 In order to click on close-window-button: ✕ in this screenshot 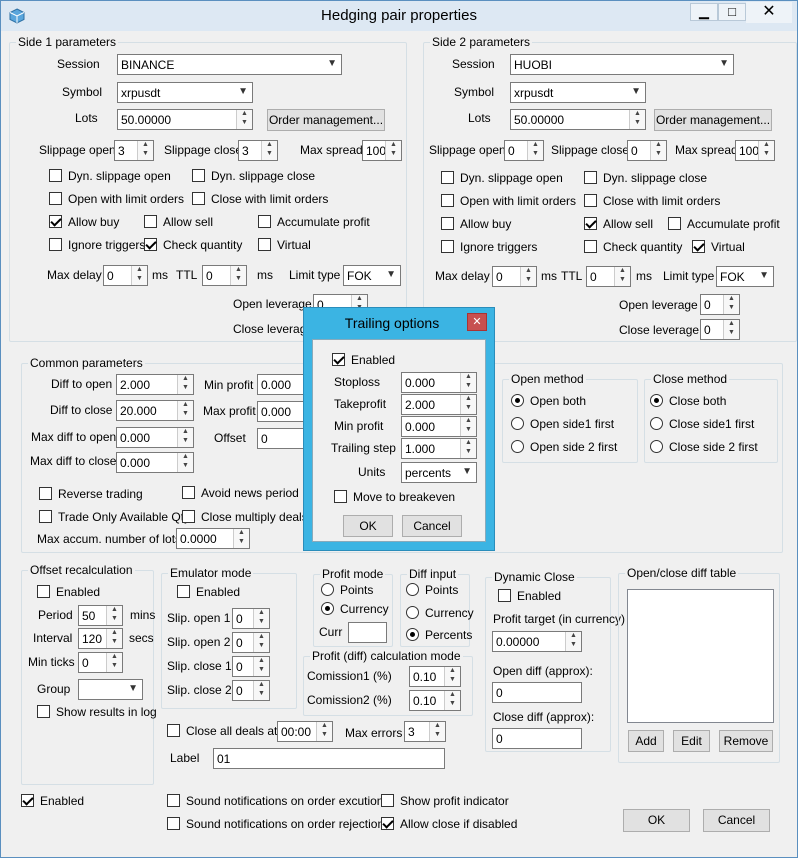, I will do `click(769, 12)`.